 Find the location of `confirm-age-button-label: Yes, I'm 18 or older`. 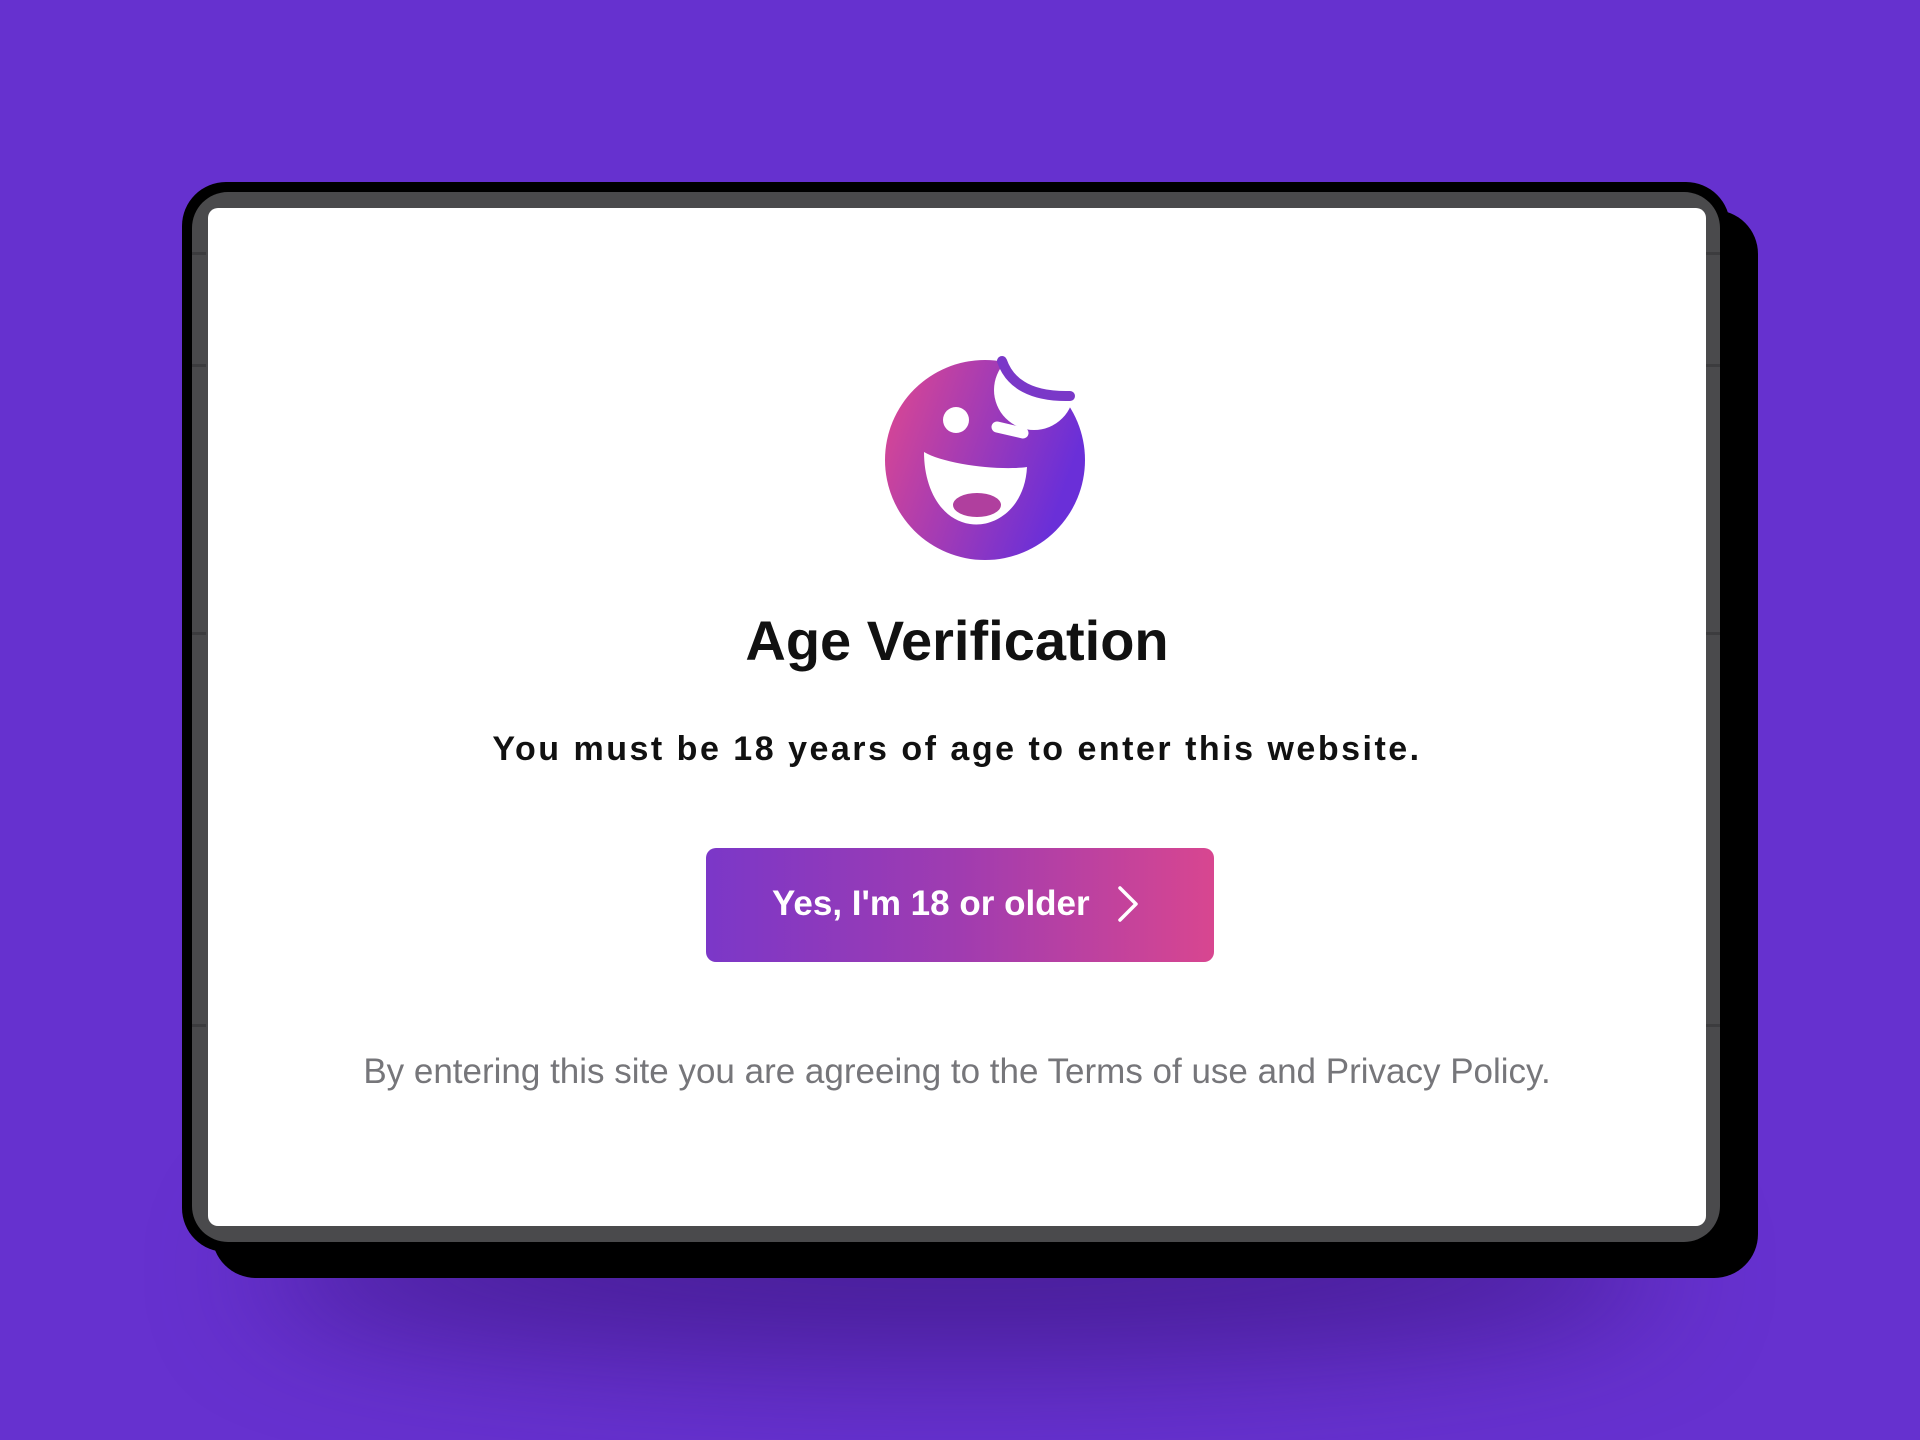

confirm-age-button-label: Yes, I'm 18 or older is located at coordinates (931, 903).